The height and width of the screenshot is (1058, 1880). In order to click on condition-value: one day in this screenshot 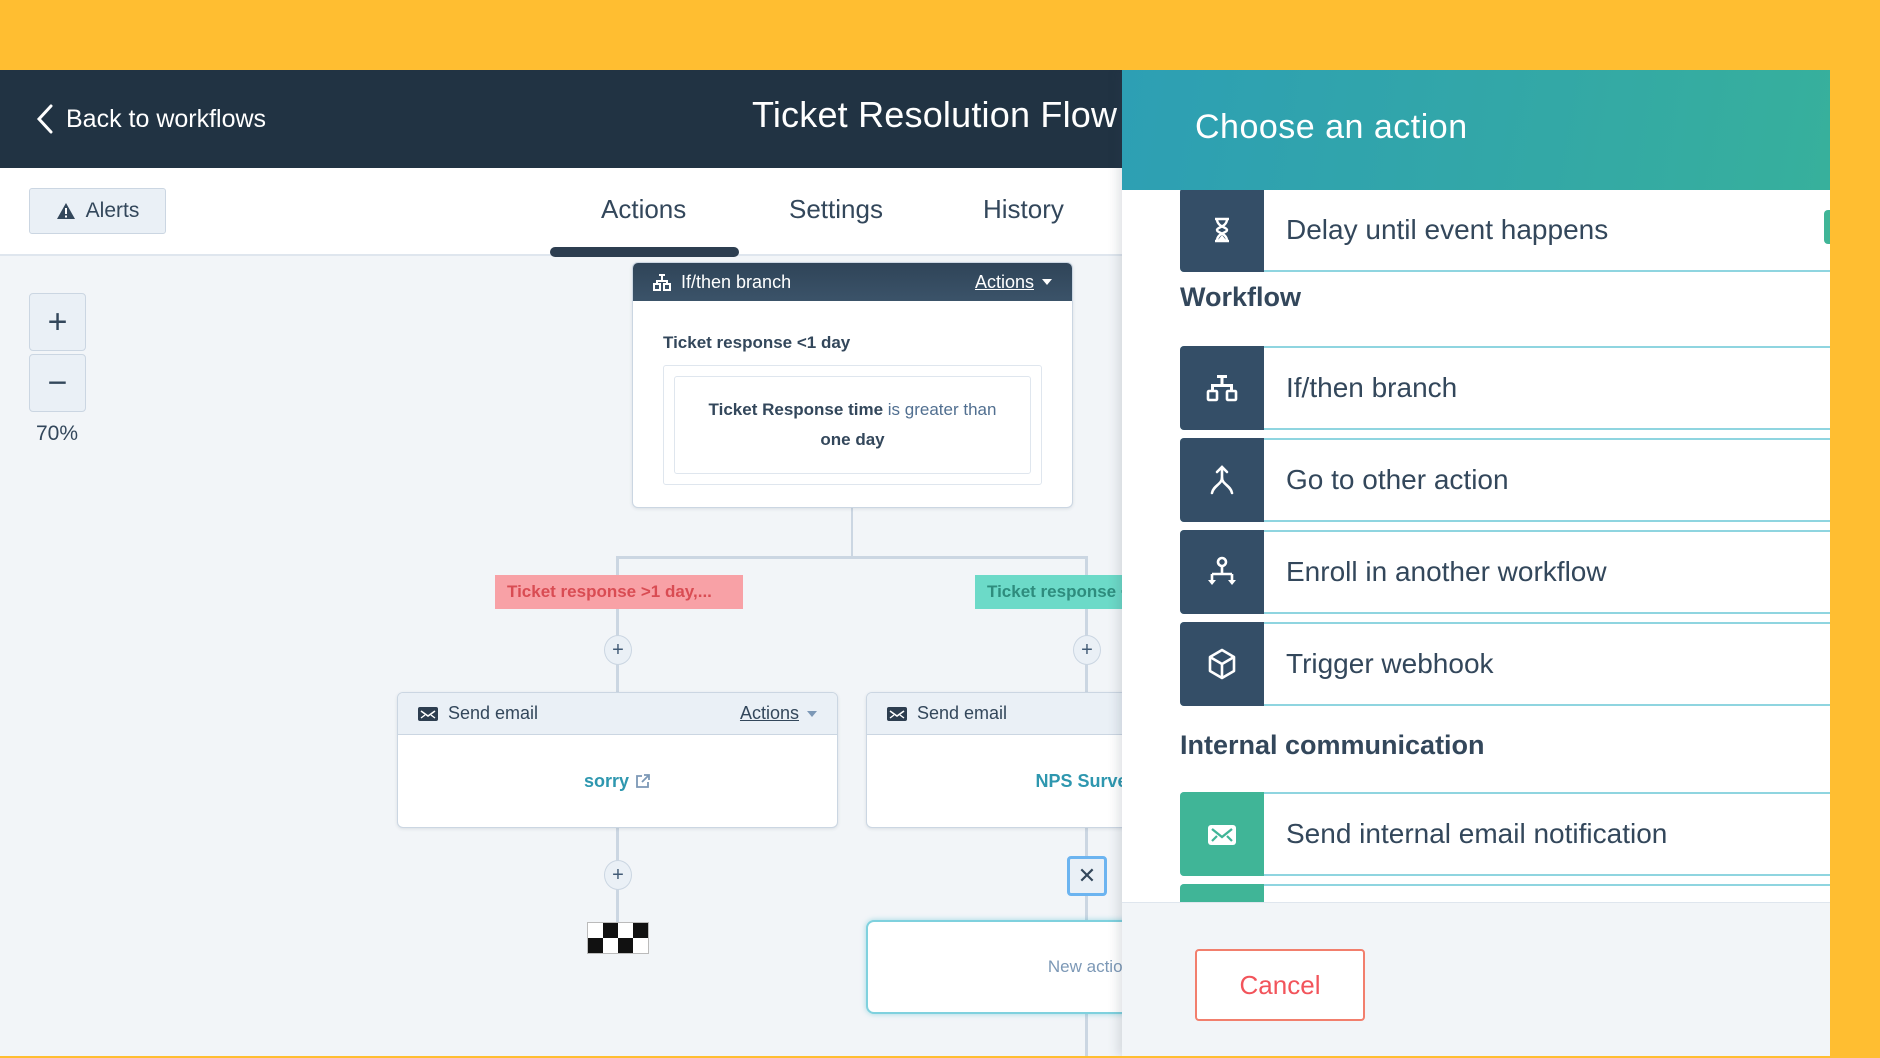, I will do `click(852, 439)`.